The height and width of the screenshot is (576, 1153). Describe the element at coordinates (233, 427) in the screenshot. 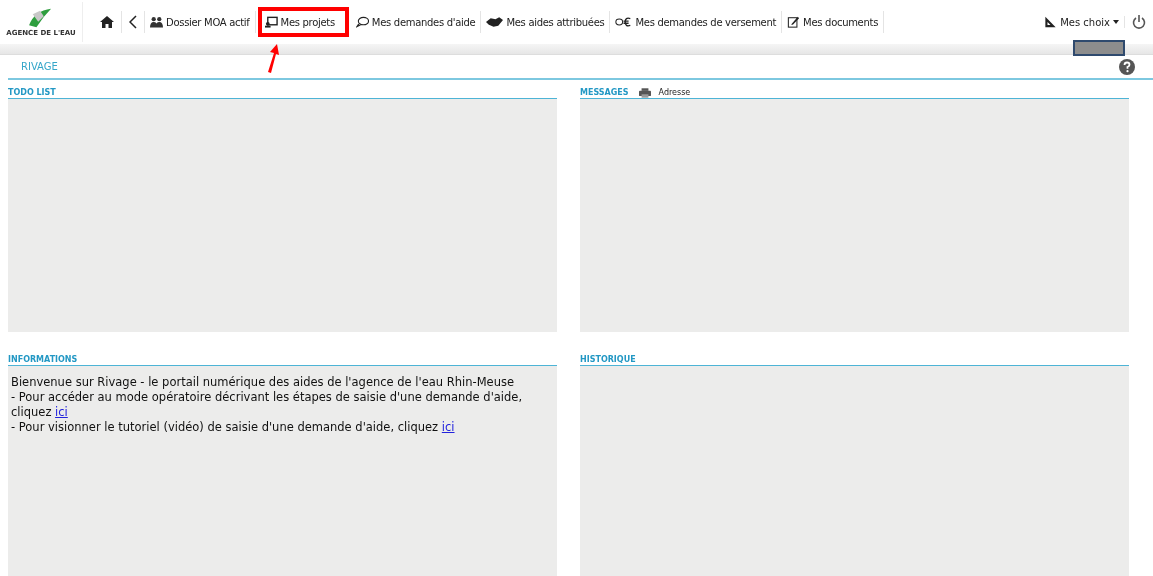

I see `info-text: - Pour visionner le tutoriel (vidéo) de saisie d'une demande d'aide, cliquez ici` at that location.